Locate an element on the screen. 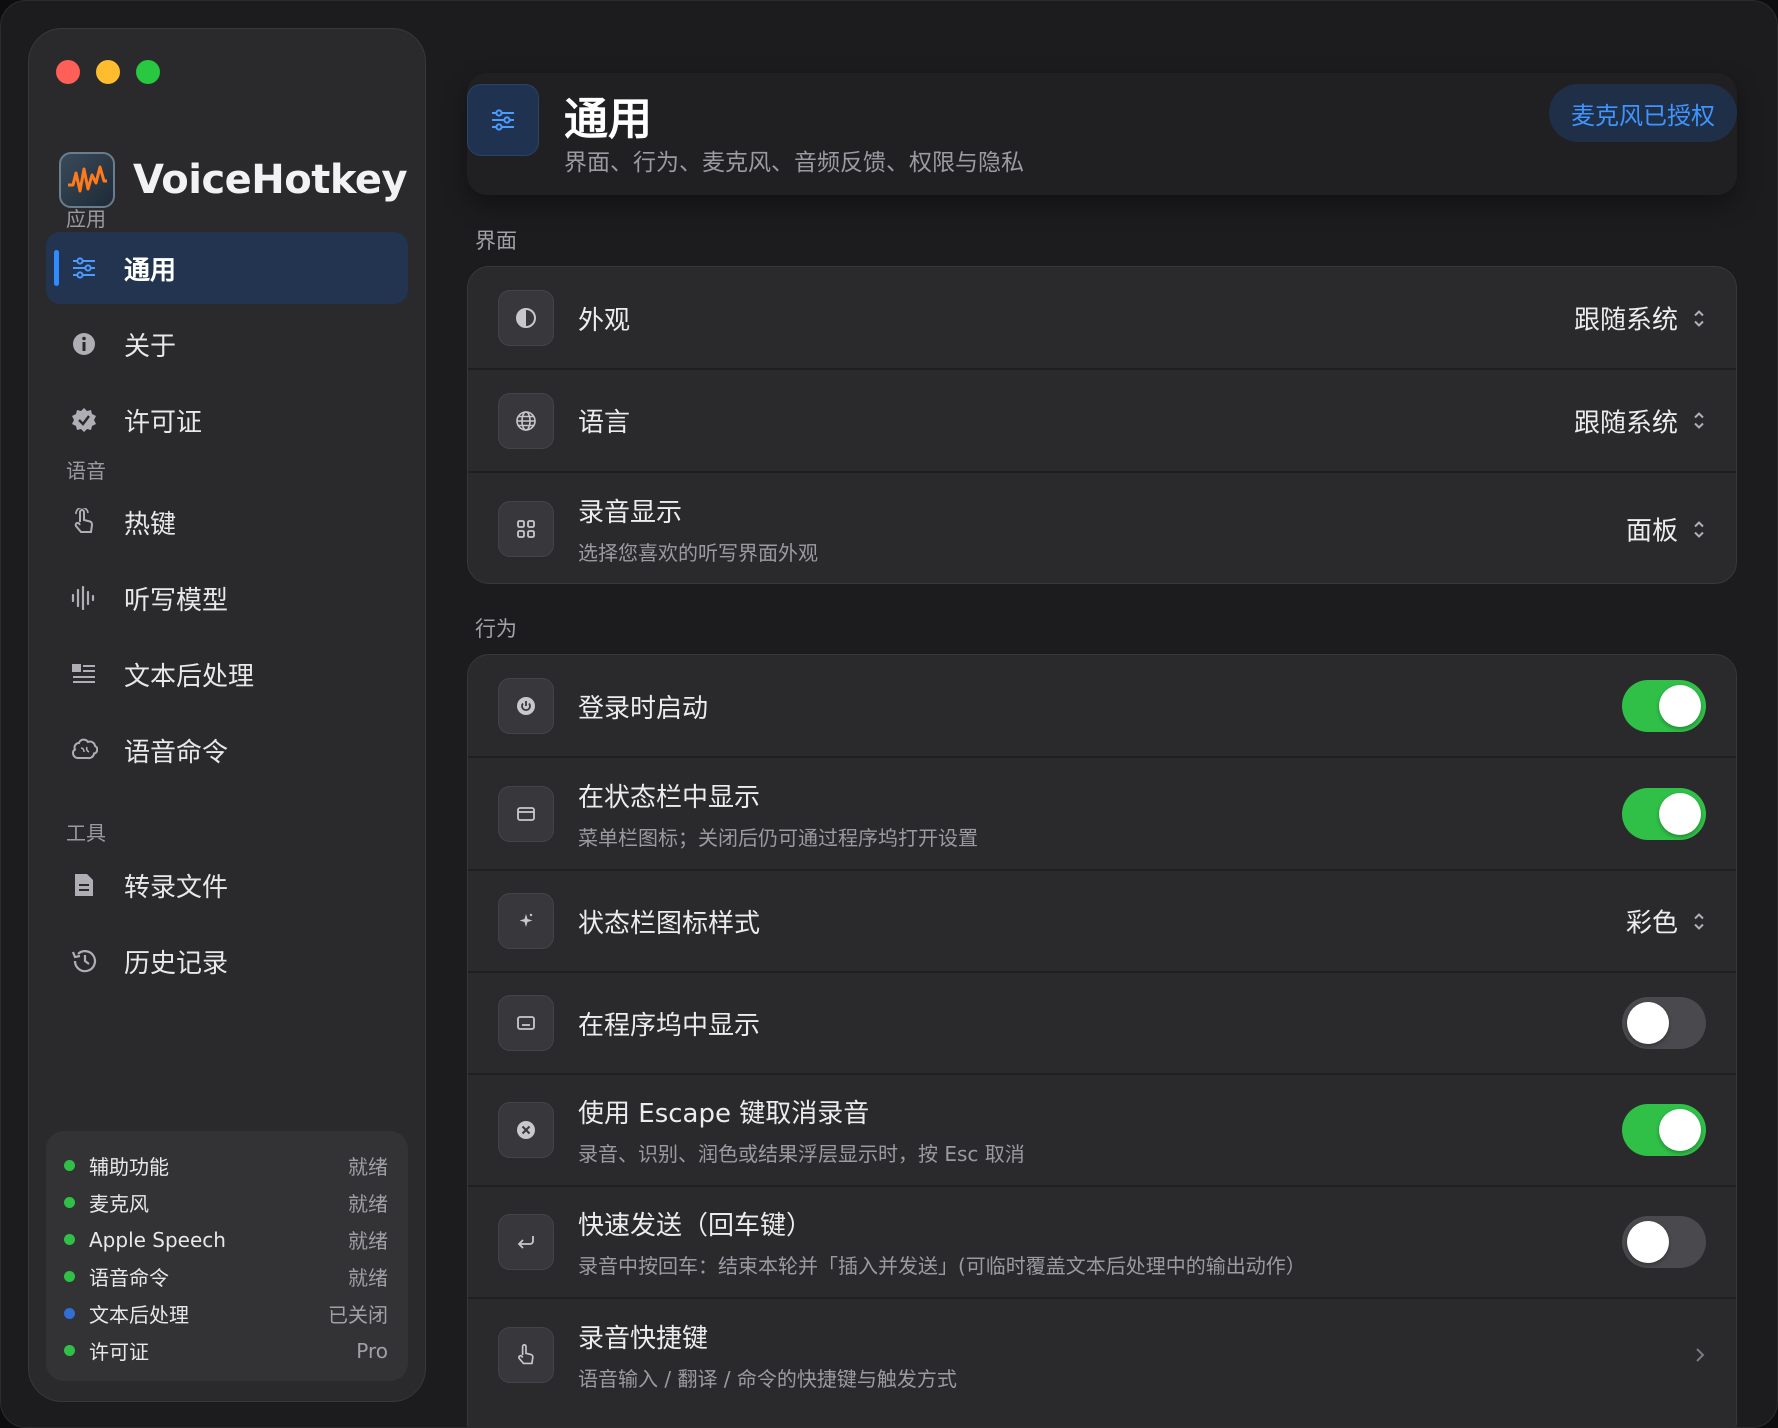 The image size is (1778, 1428). row-title: 外观 is located at coordinates (604, 320).